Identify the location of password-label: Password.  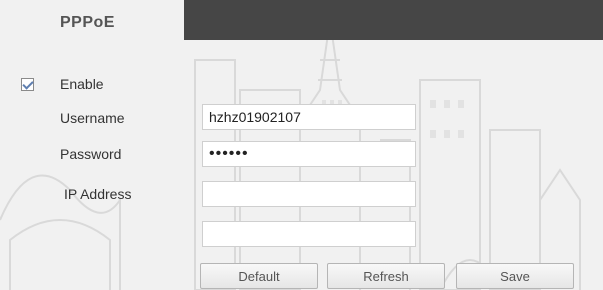
(91, 154).